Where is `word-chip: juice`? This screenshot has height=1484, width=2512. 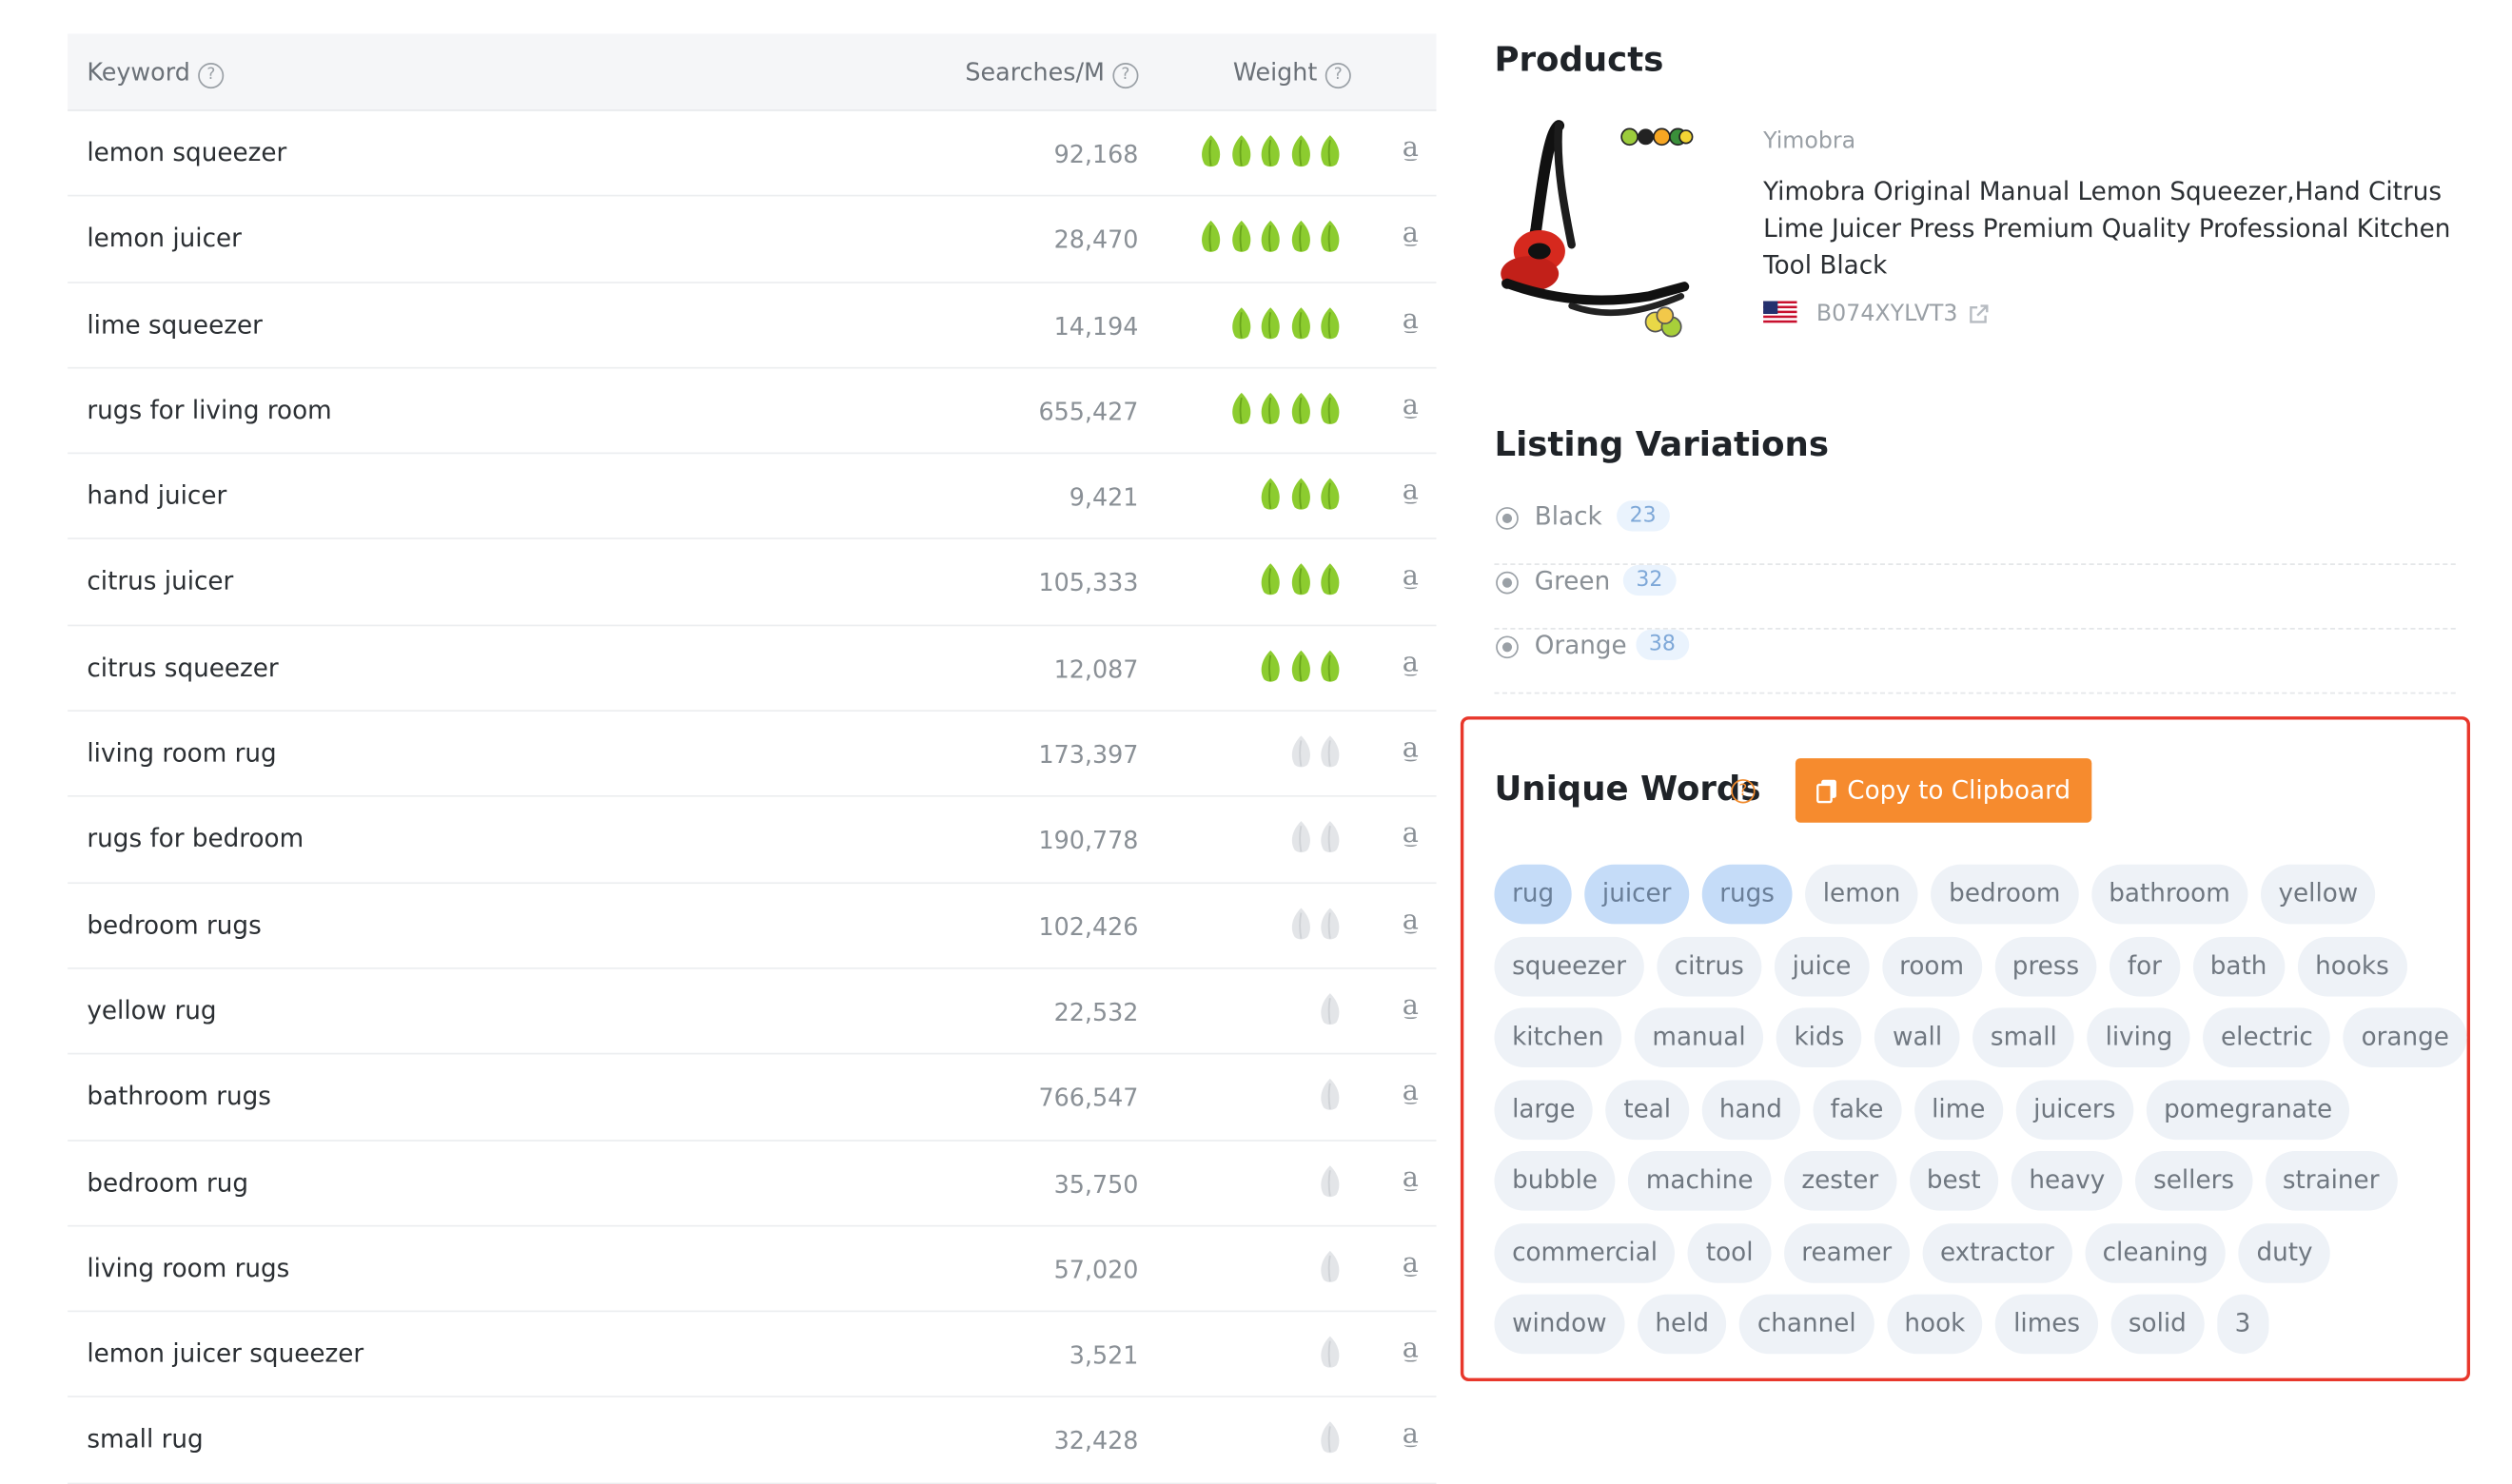
word-chip: juice is located at coordinates (1821, 966).